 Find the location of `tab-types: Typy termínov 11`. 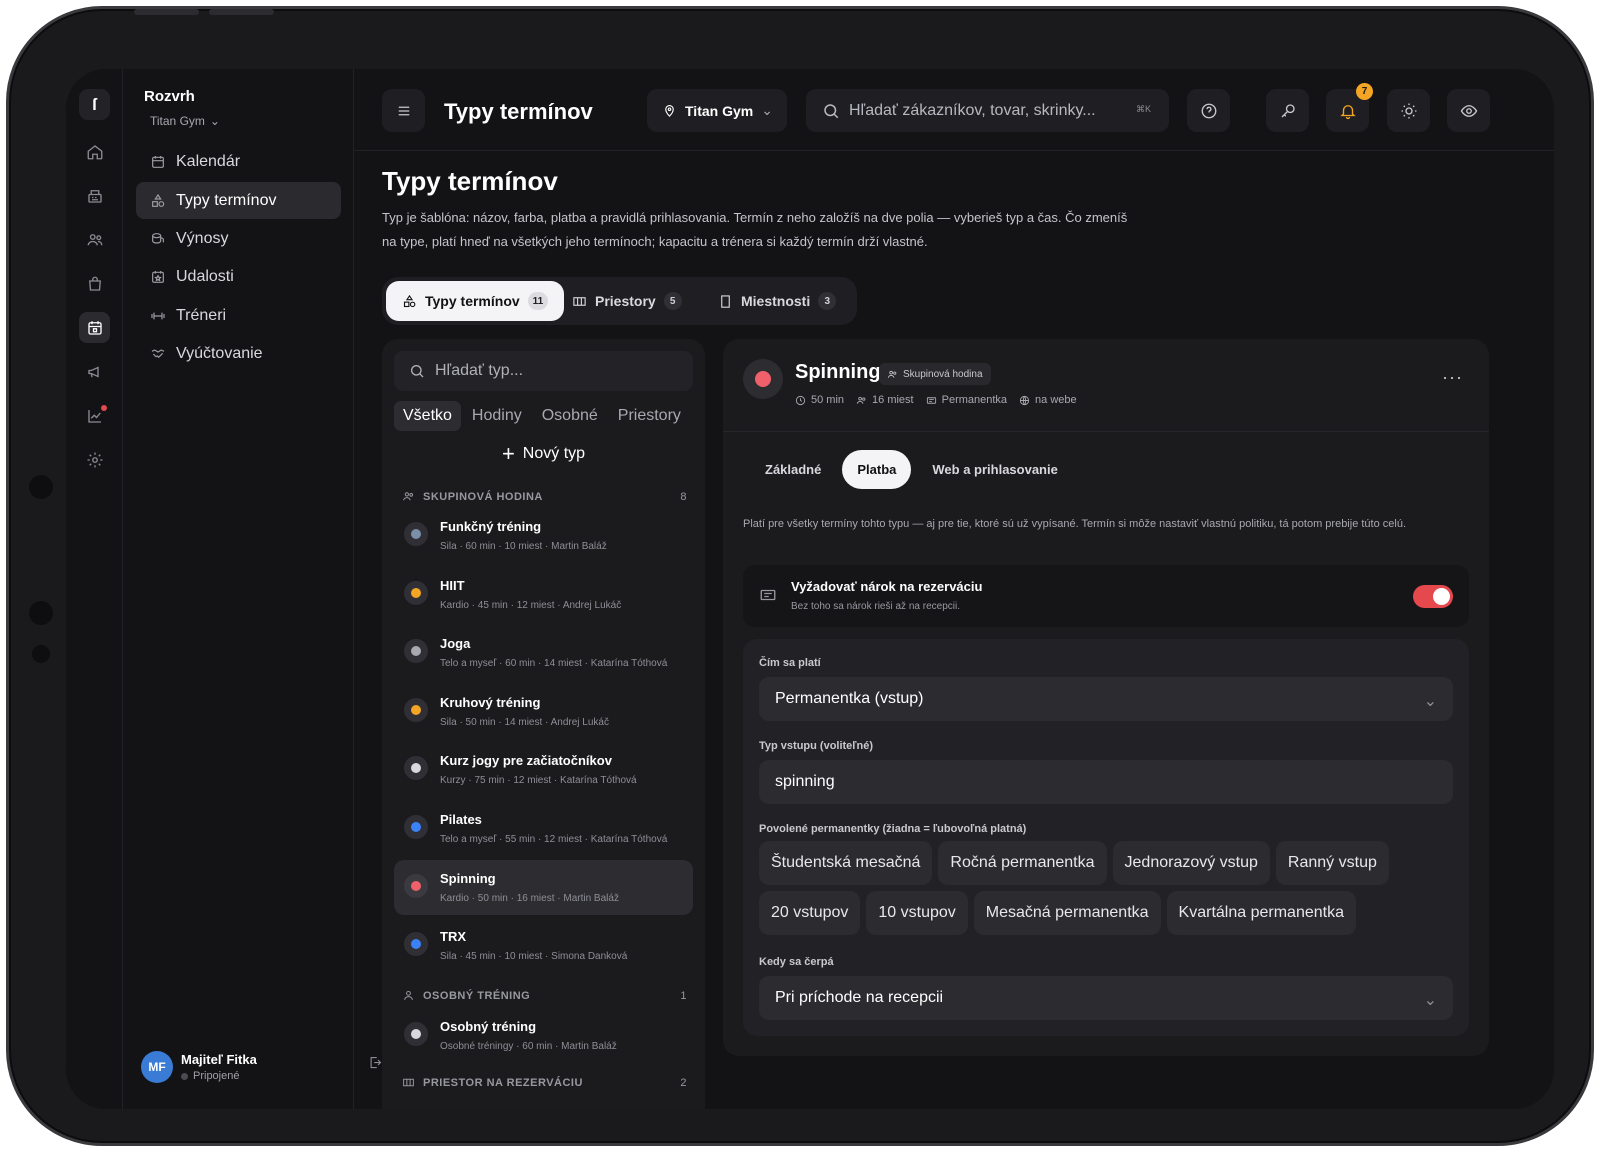

tab-types: Typy termínov 11 is located at coordinates (475, 301).